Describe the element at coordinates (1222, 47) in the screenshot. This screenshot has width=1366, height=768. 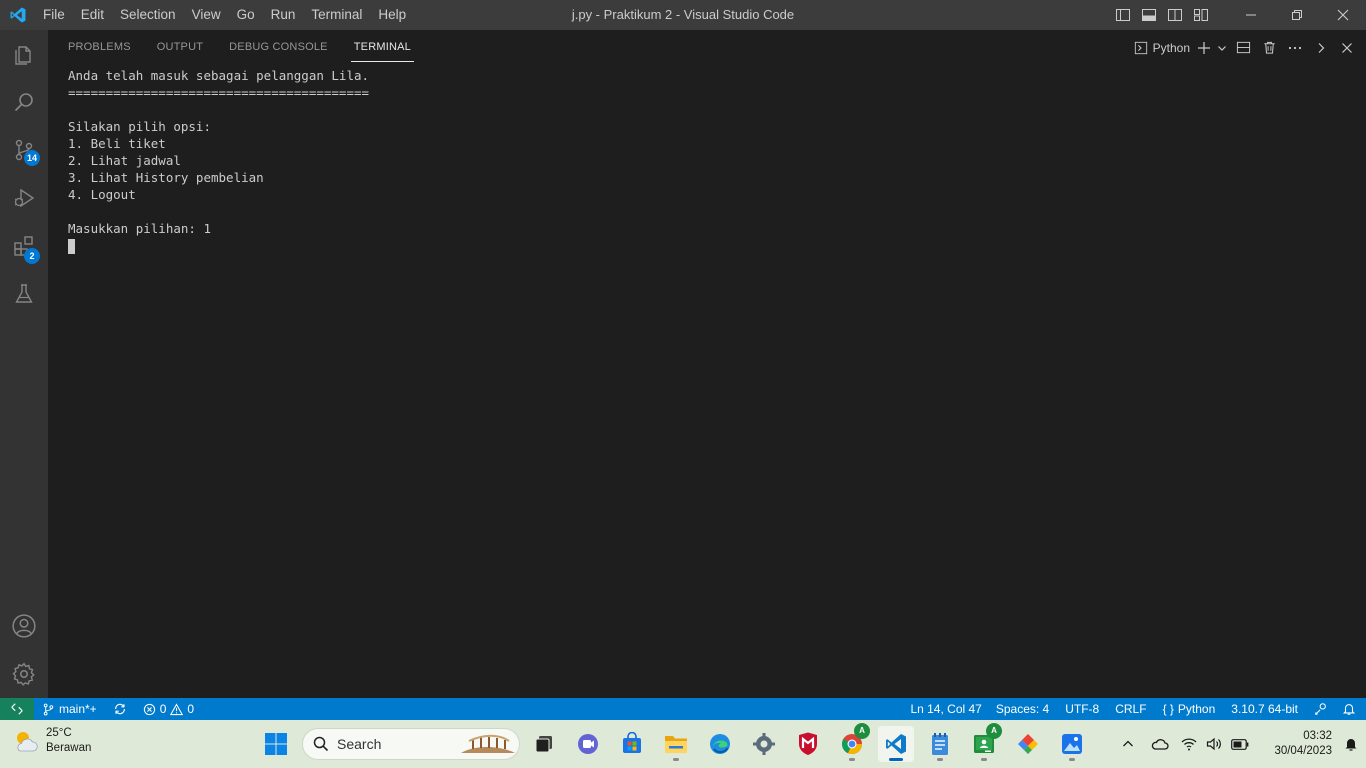
I see `chevron-down-icon` at that location.